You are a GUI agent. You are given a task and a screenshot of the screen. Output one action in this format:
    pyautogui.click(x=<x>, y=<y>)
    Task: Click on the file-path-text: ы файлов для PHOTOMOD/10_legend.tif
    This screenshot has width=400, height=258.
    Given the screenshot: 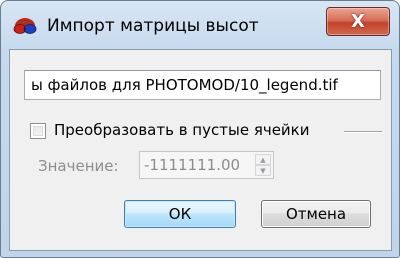 What is the action you would take?
    pyautogui.click(x=184, y=85)
    